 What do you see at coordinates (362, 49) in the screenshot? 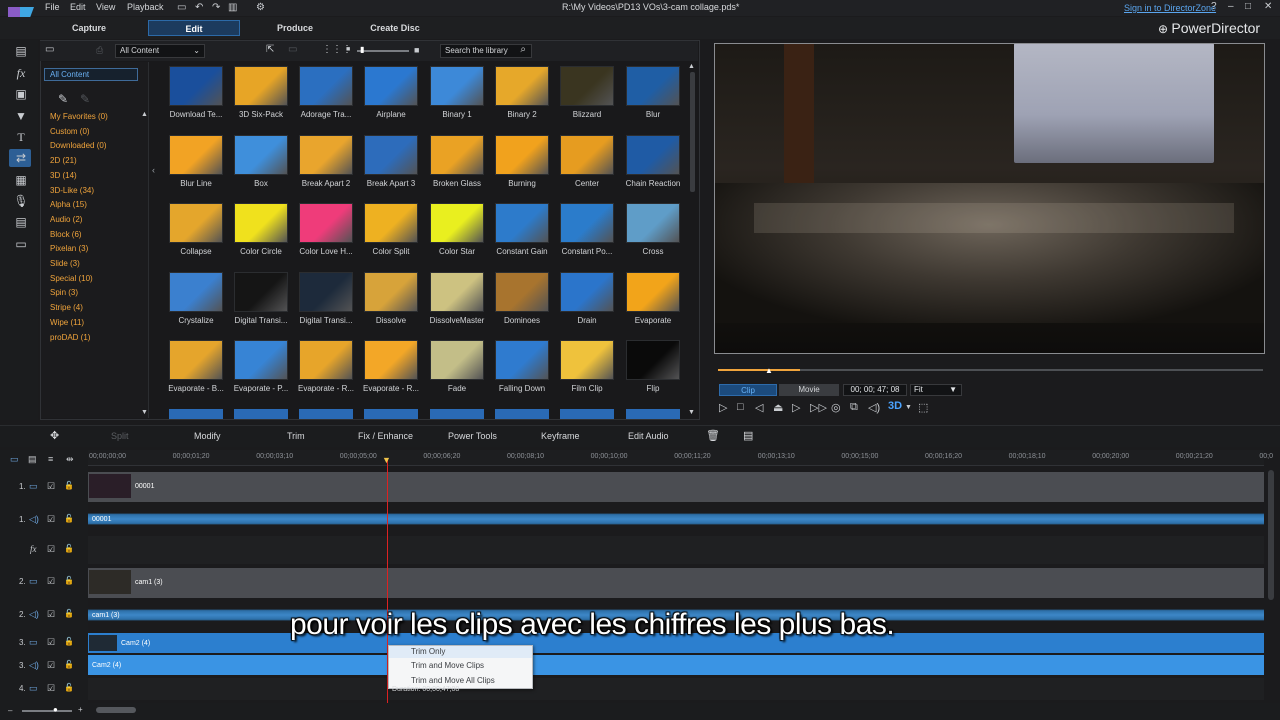
I see `thumb-size-knob: ▮` at bounding box center [362, 49].